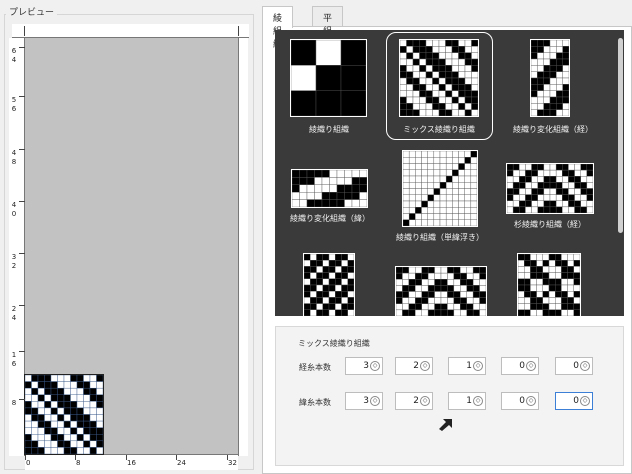 The height and width of the screenshot is (474, 632). Describe the element at coordinates (328, 28) in the screenshot. I see `tab-plain: 平組織` at that location.